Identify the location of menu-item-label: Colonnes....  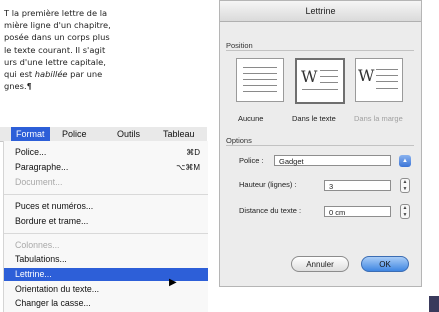
(37, 245).